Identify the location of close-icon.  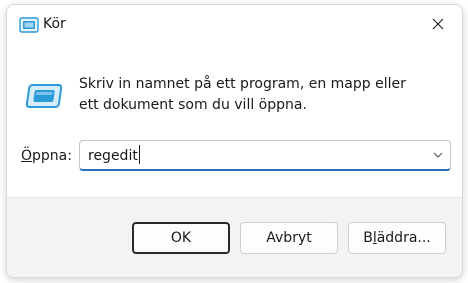
(438, 24).